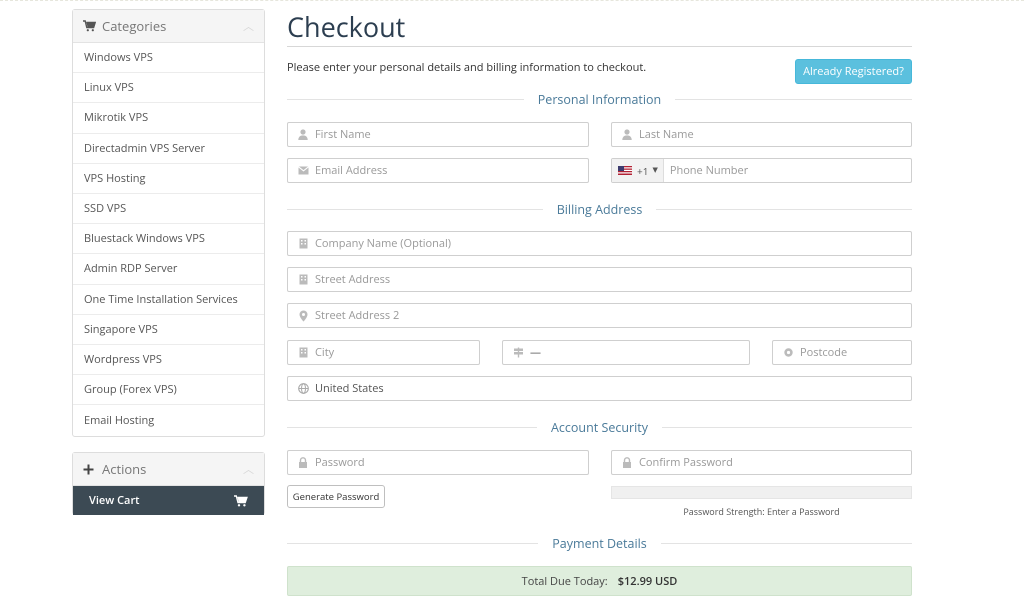 The width and height of the screenshot is (1024, 596). What do you see at coordinates (761, 134) in the screenshot?
I see `last-name-field: Last Name` at bounding box center [761, 134].